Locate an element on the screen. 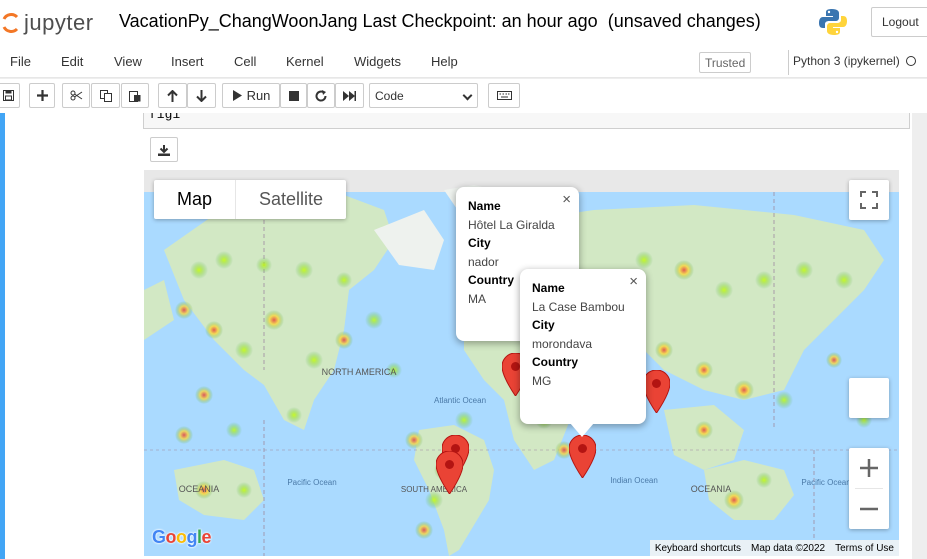  cut-icon is located at coordinates (76, 95).